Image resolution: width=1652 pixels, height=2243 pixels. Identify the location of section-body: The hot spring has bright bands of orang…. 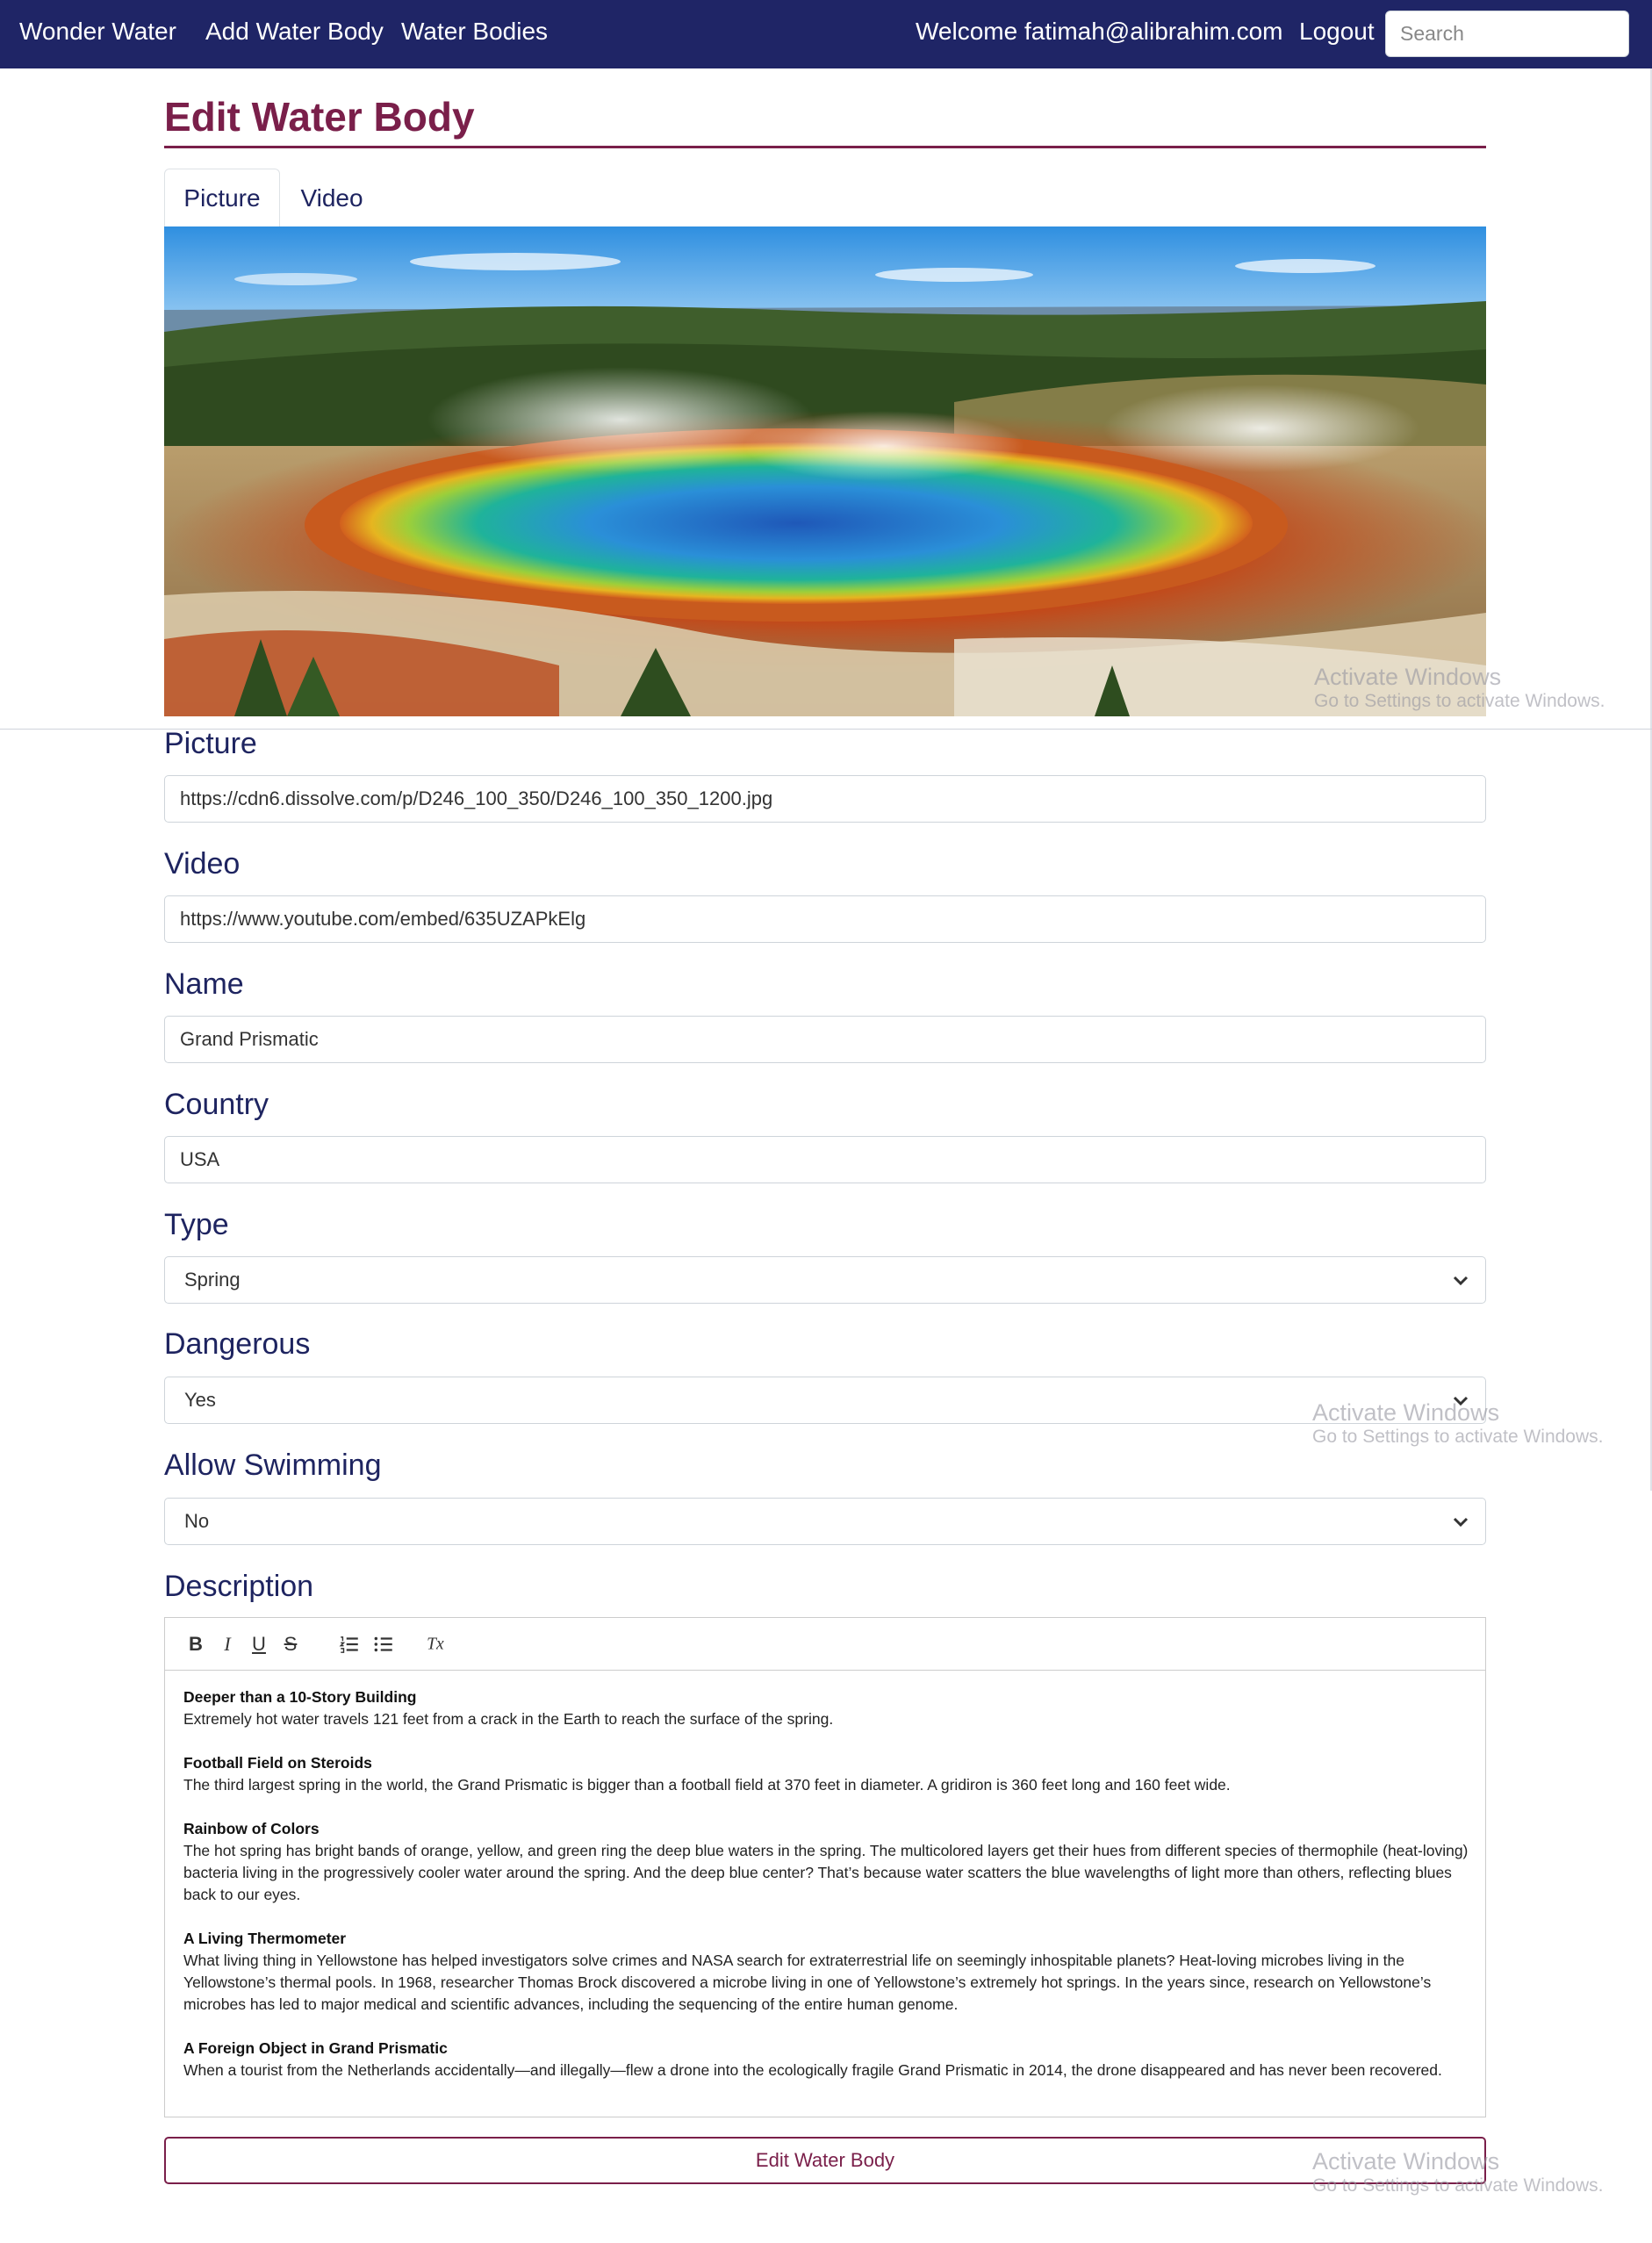
(826, 1872).